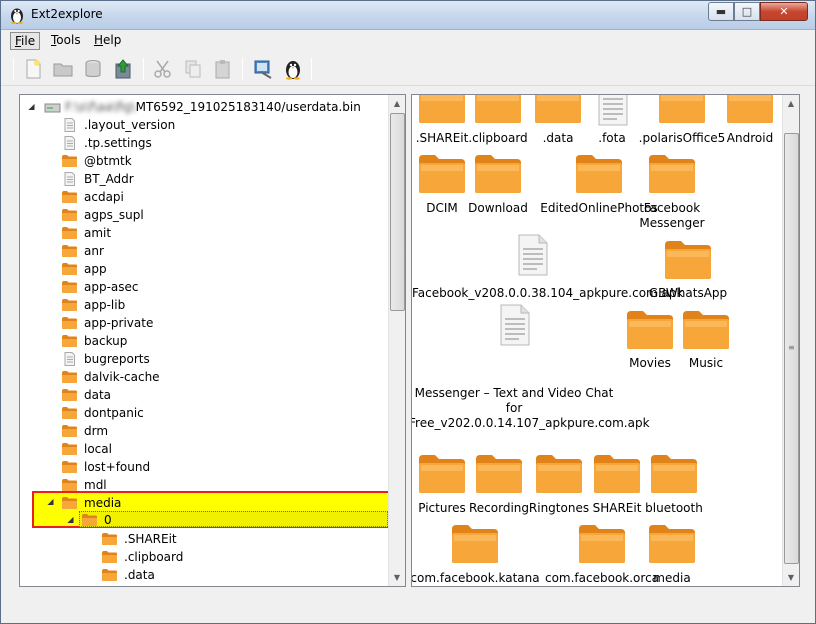 This screenshot has height=624, width=816. I want to click on scroll-thumb, so click(397, 212).